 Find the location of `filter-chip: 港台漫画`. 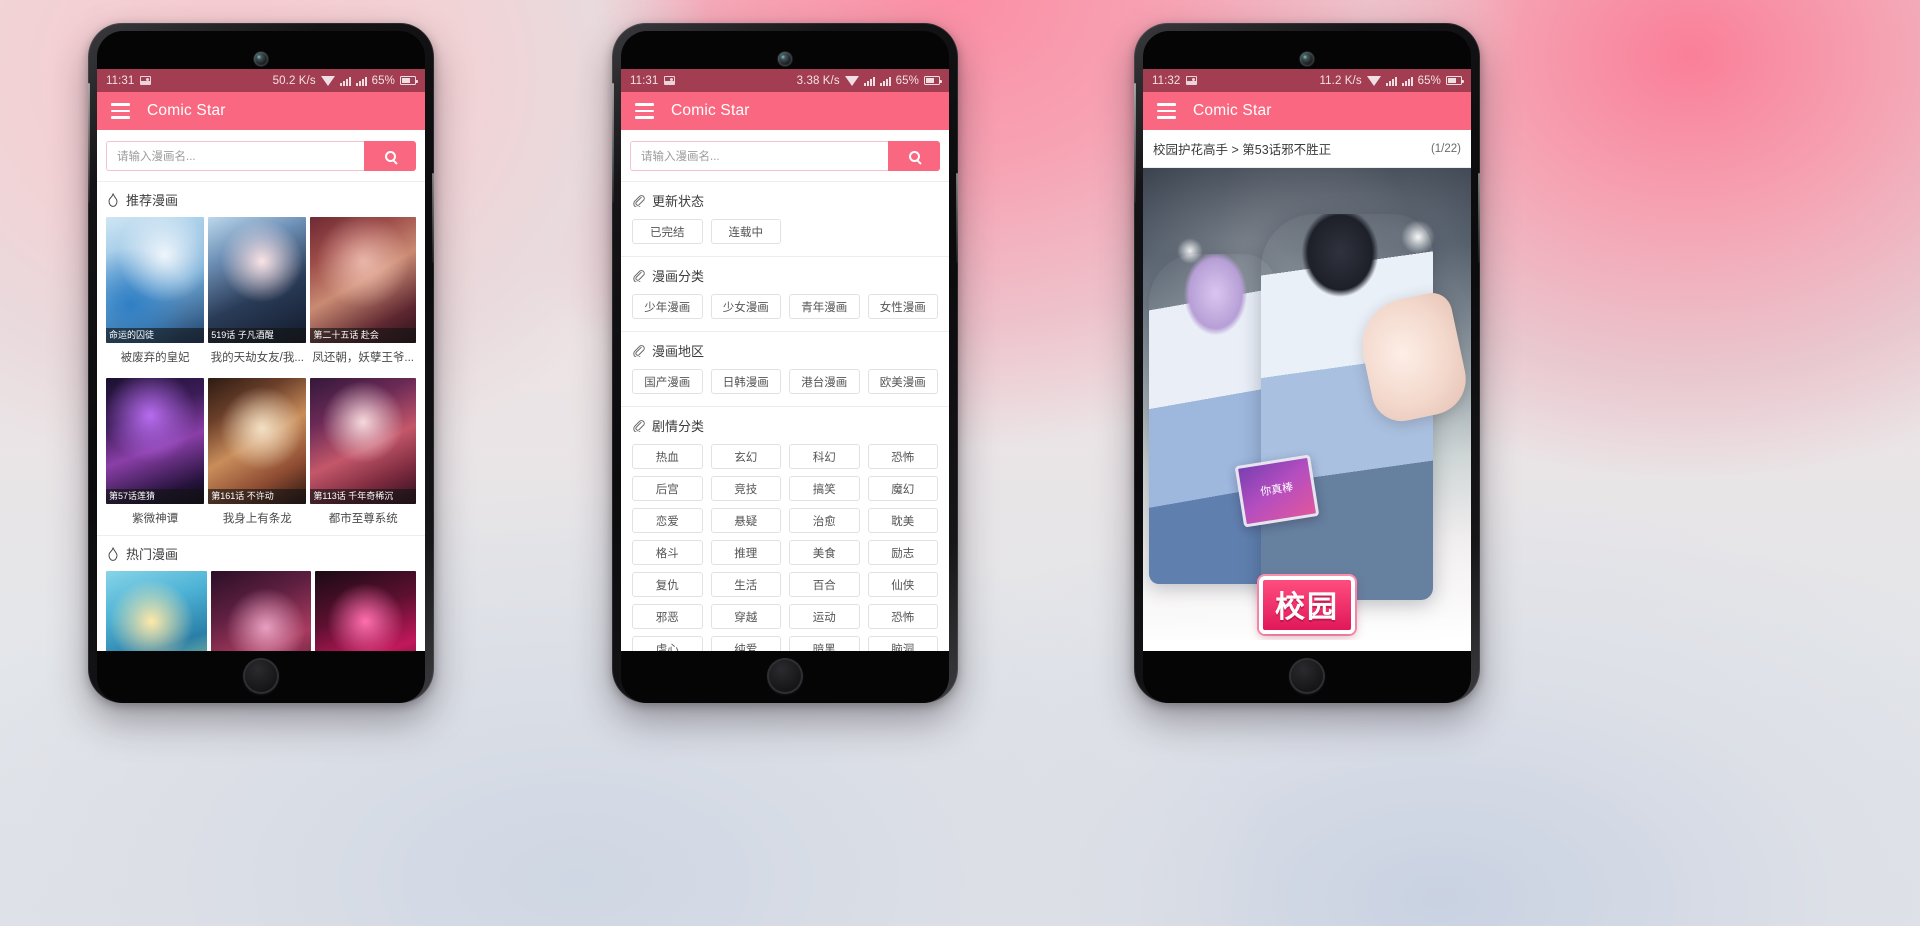

filter-chip: 港台漫画 is located at coordinates (824, 381).